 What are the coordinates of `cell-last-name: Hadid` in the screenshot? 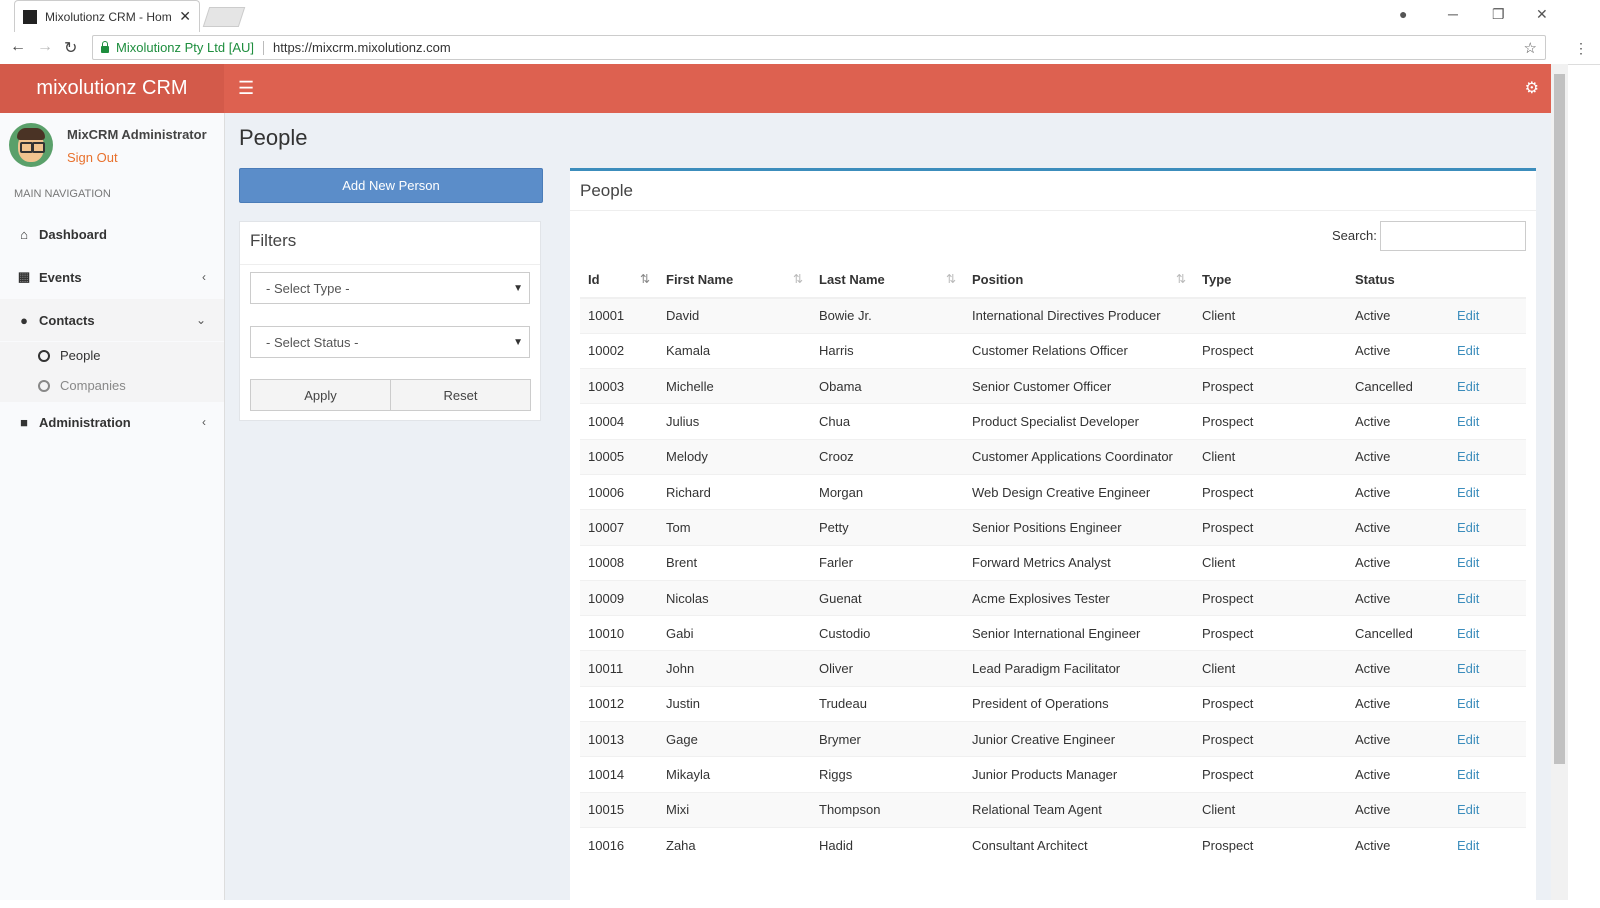 It's located at (887, 844).